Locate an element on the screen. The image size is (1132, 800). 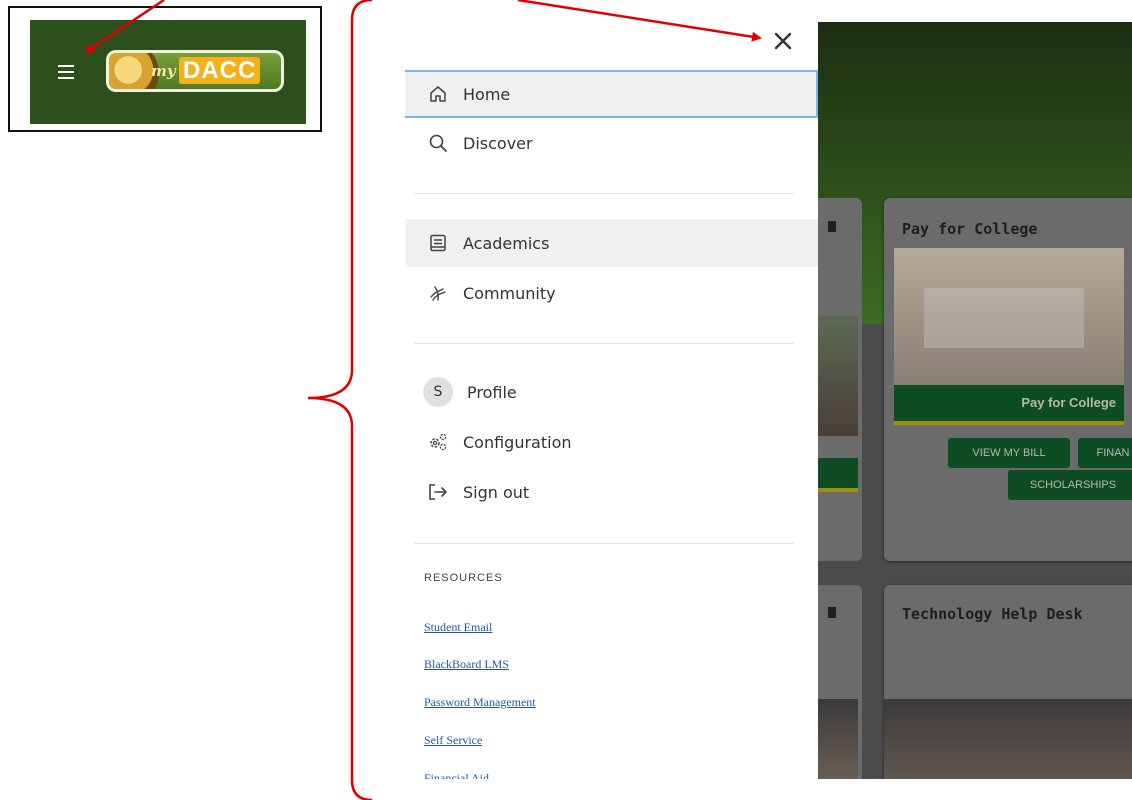
partial-card-left-bottom is located at coordinates (840, 682).